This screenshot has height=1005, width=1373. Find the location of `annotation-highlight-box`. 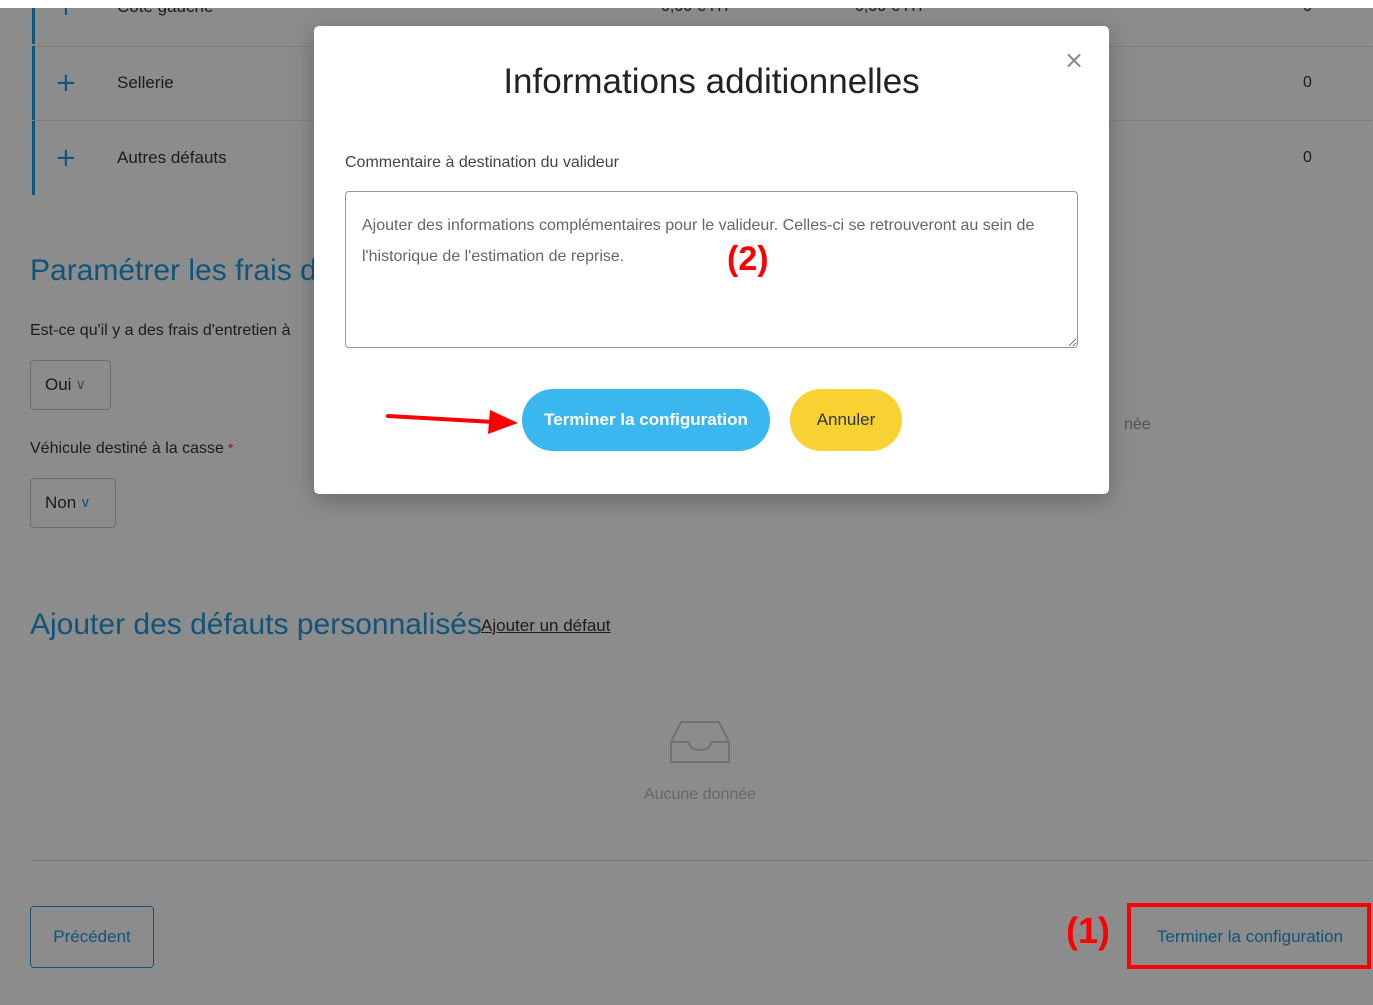

annotation-highlight-box is located at coordinates (1249, 936).